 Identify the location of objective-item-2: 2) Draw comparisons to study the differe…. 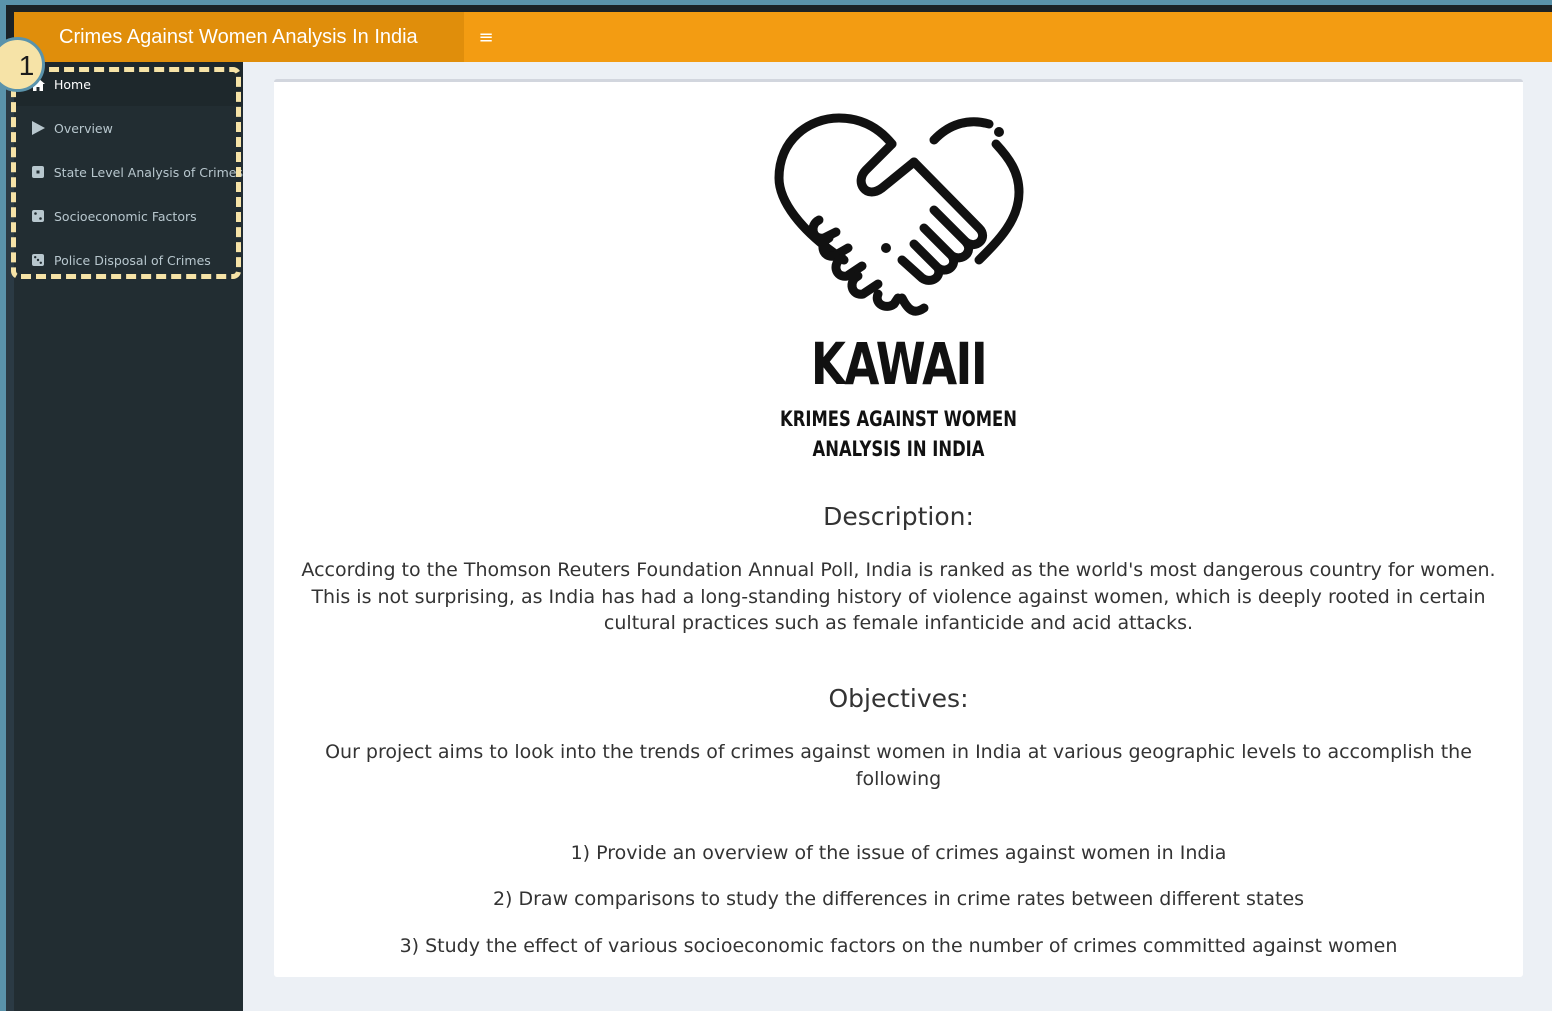
(898, 899).